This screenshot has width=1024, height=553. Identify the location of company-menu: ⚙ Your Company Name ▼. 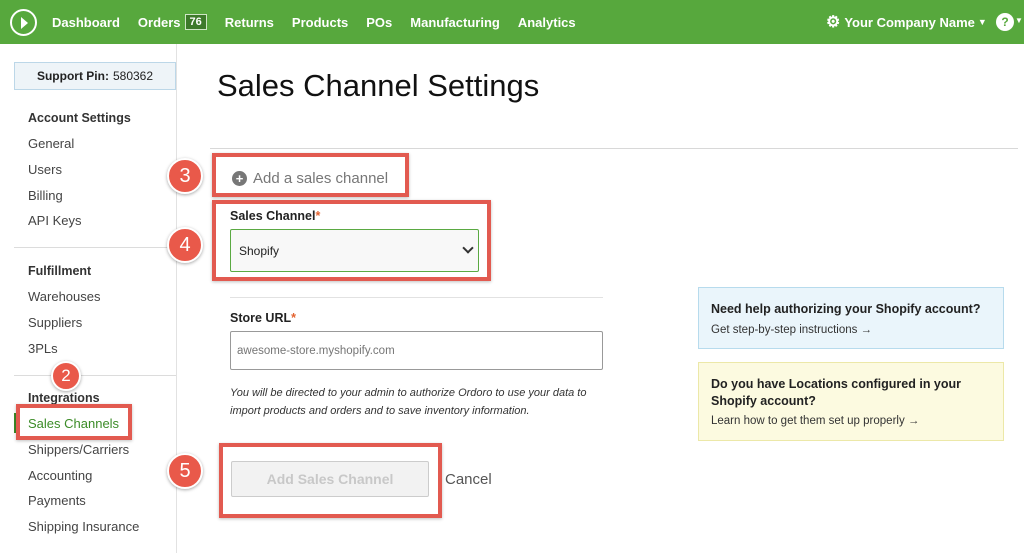
(906, 22).